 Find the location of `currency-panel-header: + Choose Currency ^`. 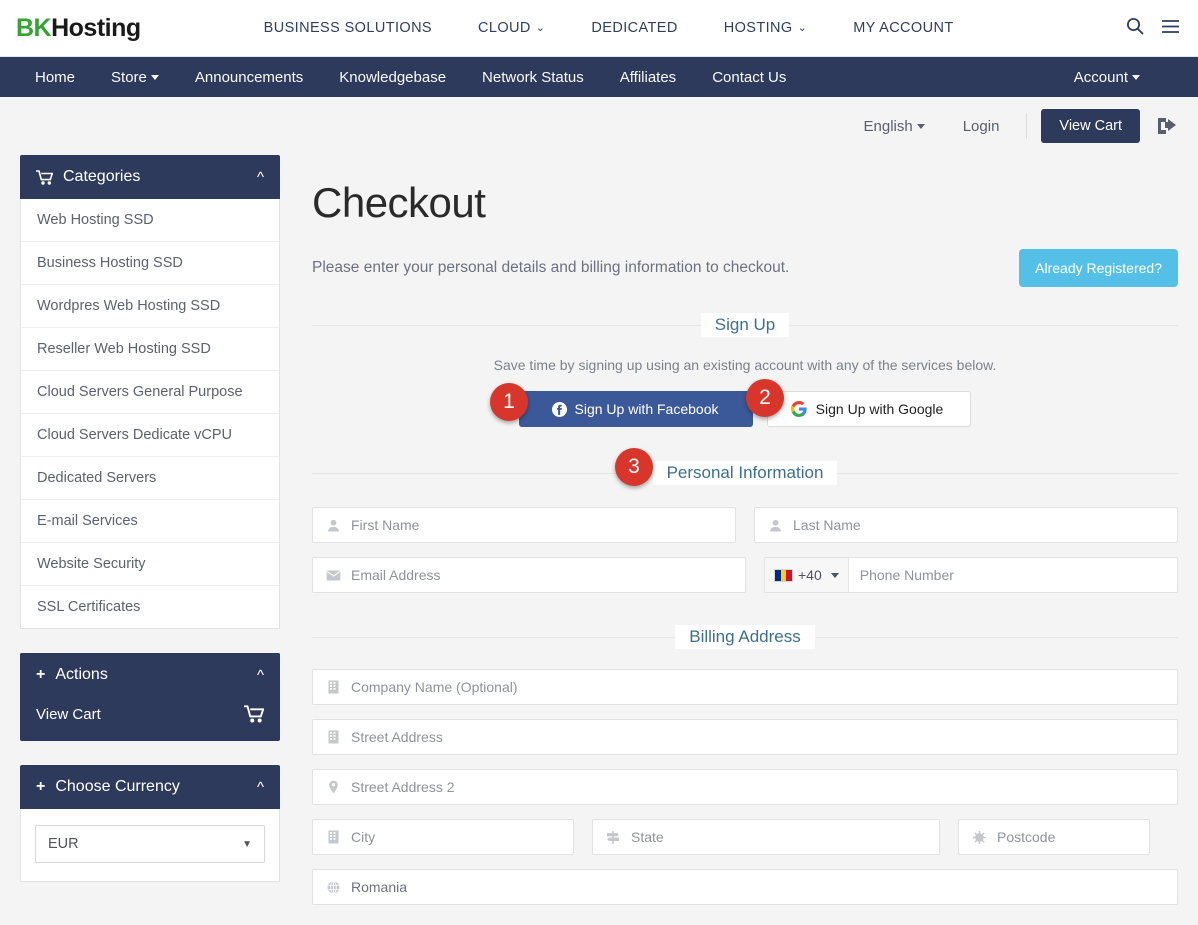

currency-panel-header: + Choose Currency ^ is located at coordinates (150, 787).